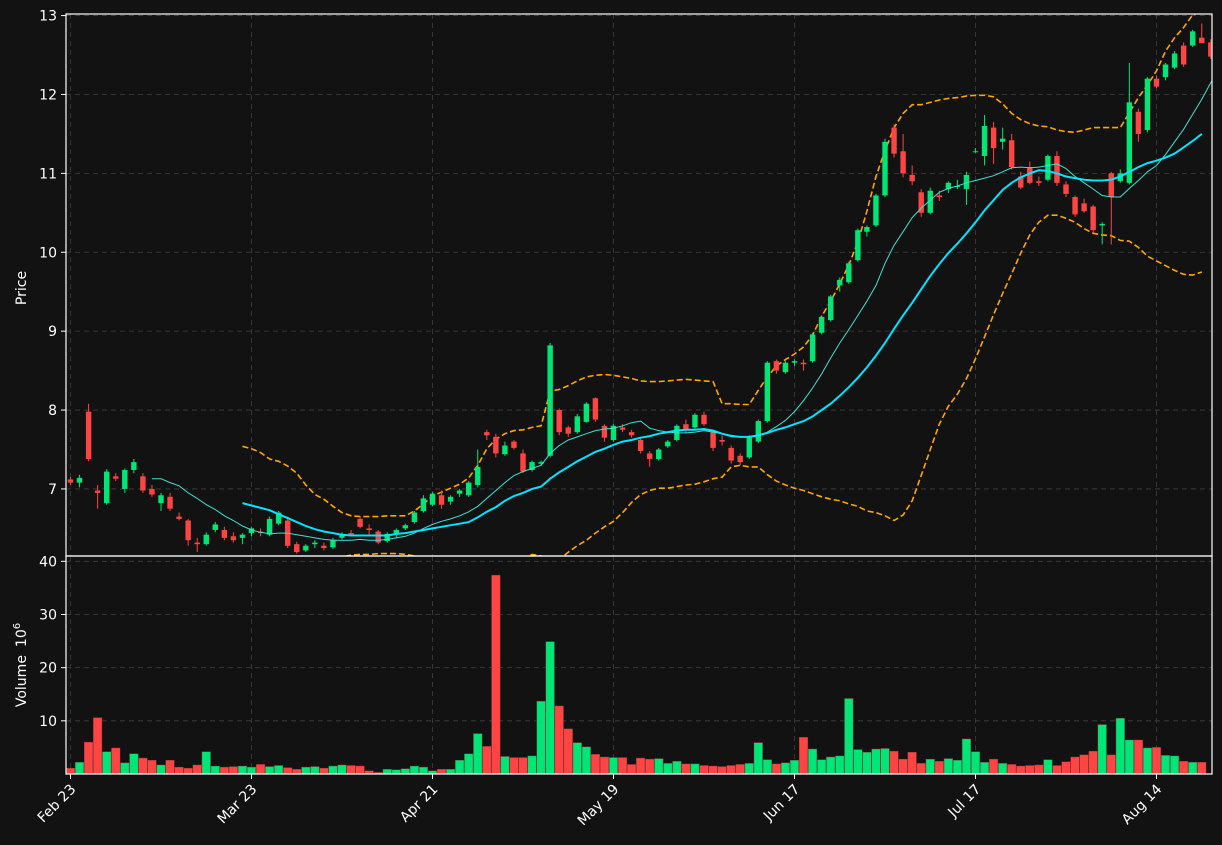 The height and width of the screenshot is (845, 1222). I want to click on x-tick-label: Feb 23, so click(57, 804).